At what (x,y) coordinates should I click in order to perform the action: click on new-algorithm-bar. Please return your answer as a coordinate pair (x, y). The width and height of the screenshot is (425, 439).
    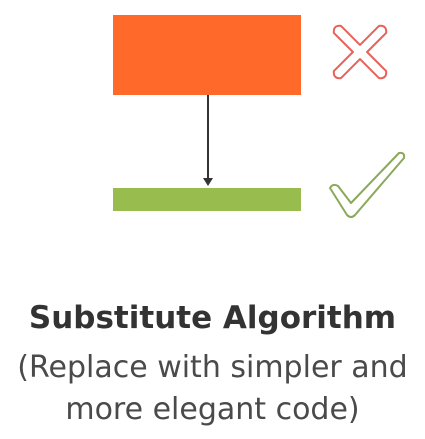
    Looking at the image, I should click on (207, 199).